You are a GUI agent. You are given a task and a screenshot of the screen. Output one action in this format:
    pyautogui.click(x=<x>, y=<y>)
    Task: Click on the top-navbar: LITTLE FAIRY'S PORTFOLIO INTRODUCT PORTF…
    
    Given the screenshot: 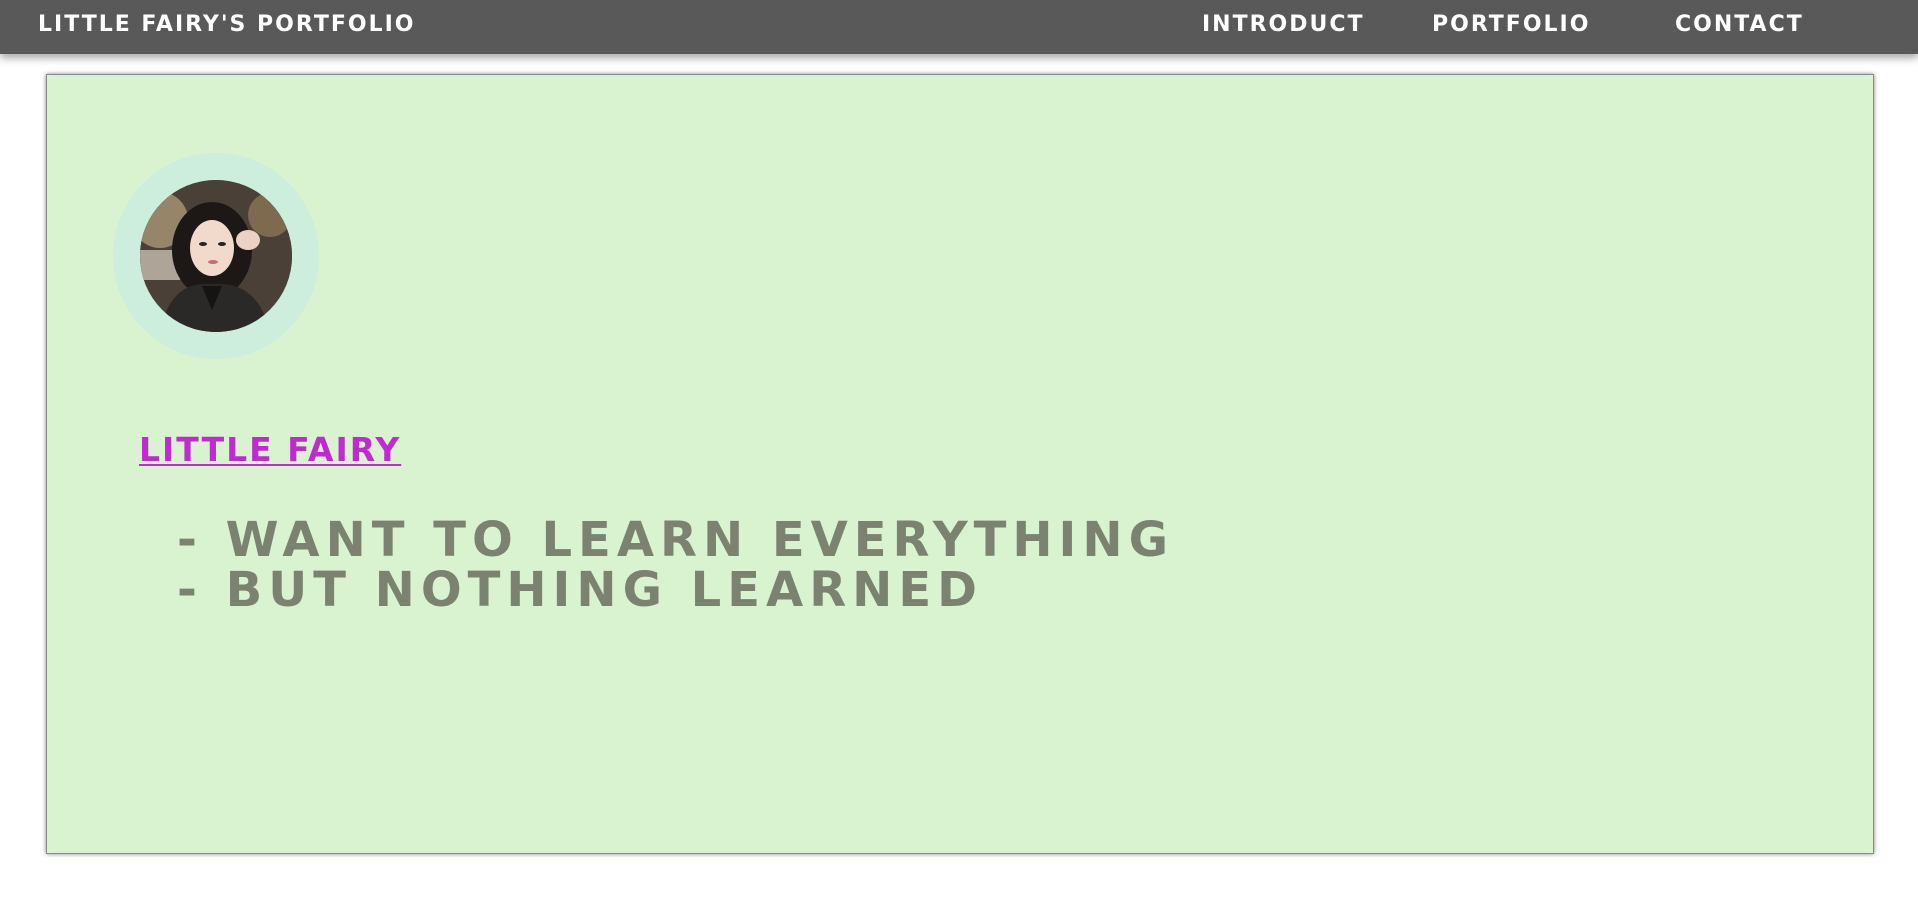 What is the action you would take?
    pyautogui.click(x=959, y=27)
    